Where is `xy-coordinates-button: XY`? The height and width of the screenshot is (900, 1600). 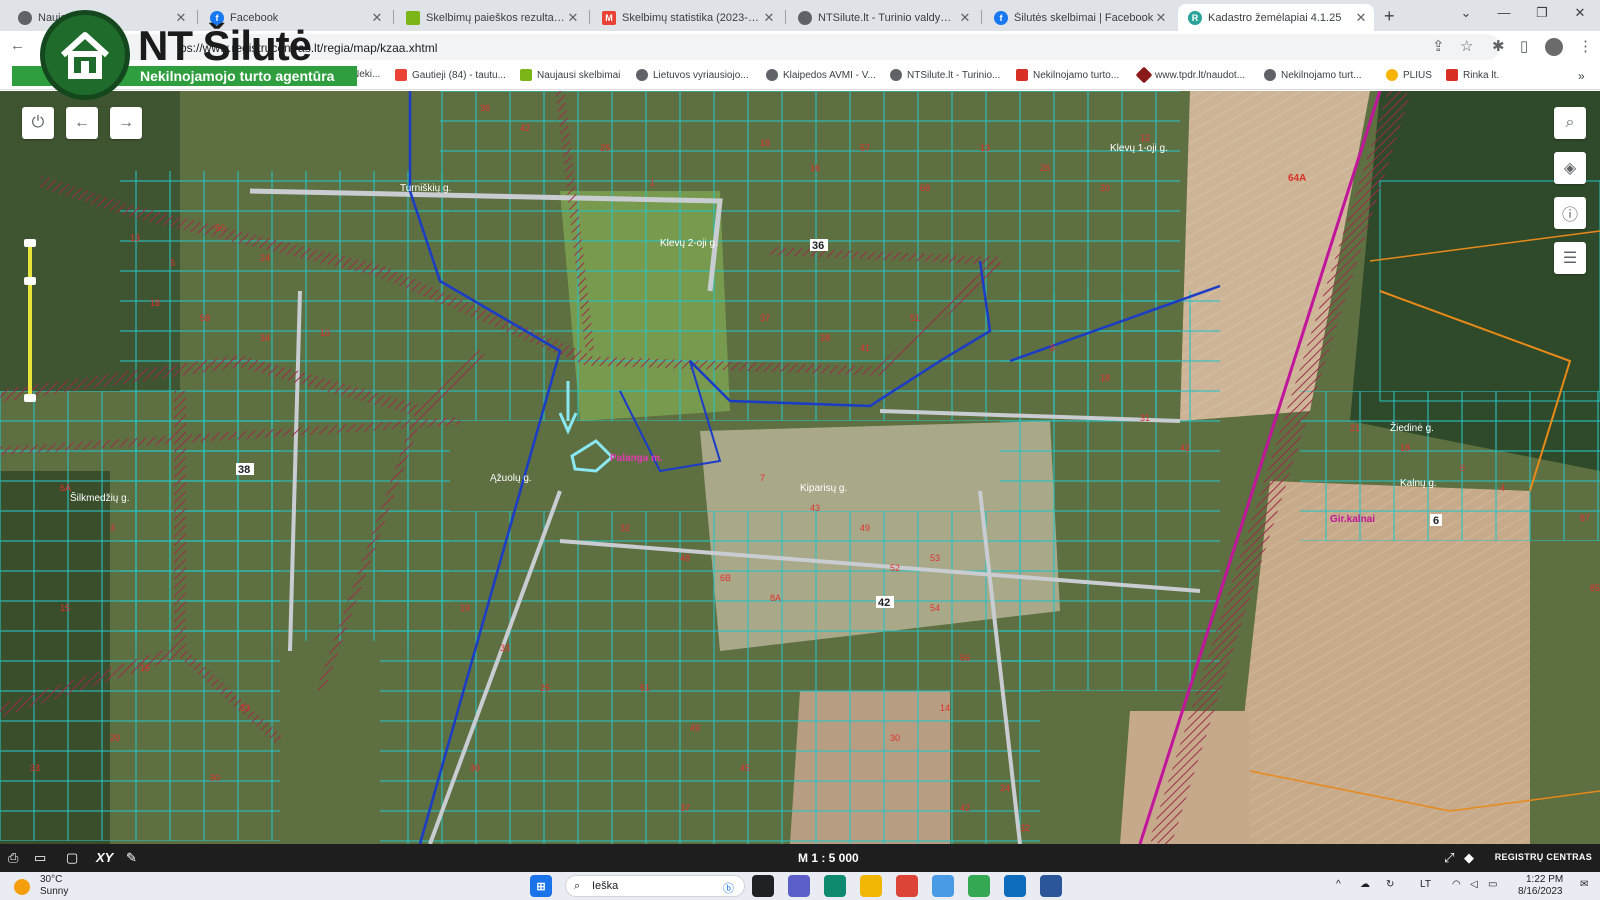 xy-coordinates-button: XY is located at coordinates (104, 857).